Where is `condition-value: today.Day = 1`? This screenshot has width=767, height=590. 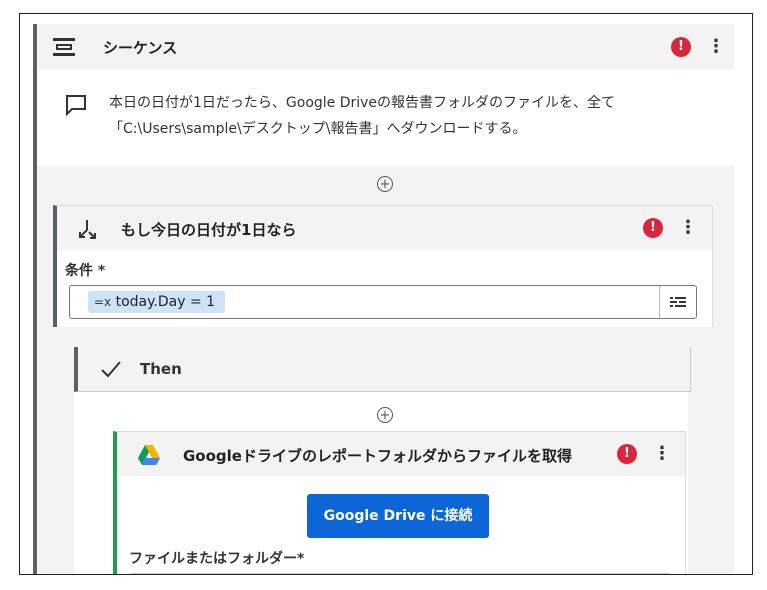
condition-value: today.Day = 1 is located at coordinates (165, 302).